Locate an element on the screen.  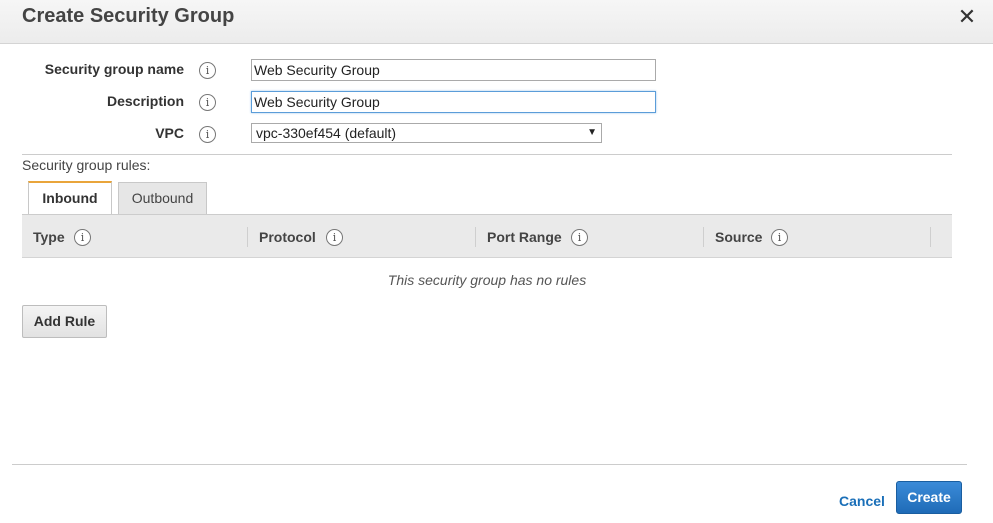
vpc-select: vpc-330ef454 (default) ▼ is located at coordinates (426, 133).